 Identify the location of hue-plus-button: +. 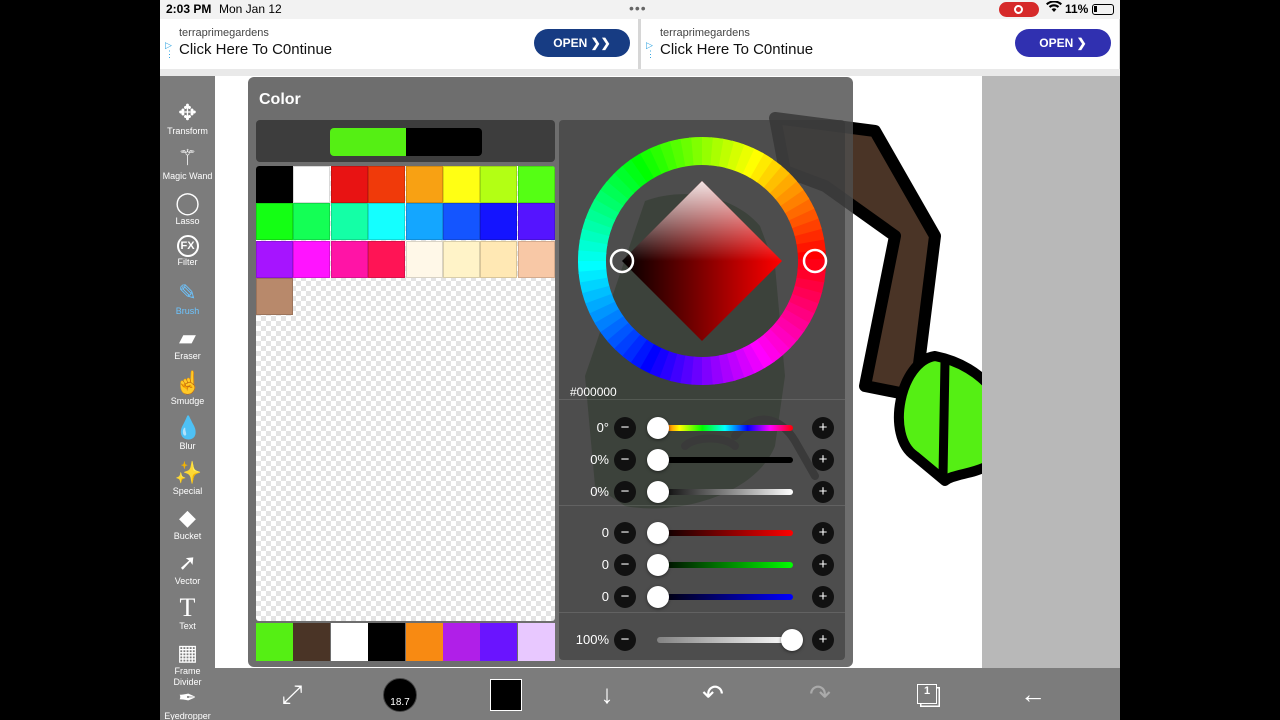
(823, 428).